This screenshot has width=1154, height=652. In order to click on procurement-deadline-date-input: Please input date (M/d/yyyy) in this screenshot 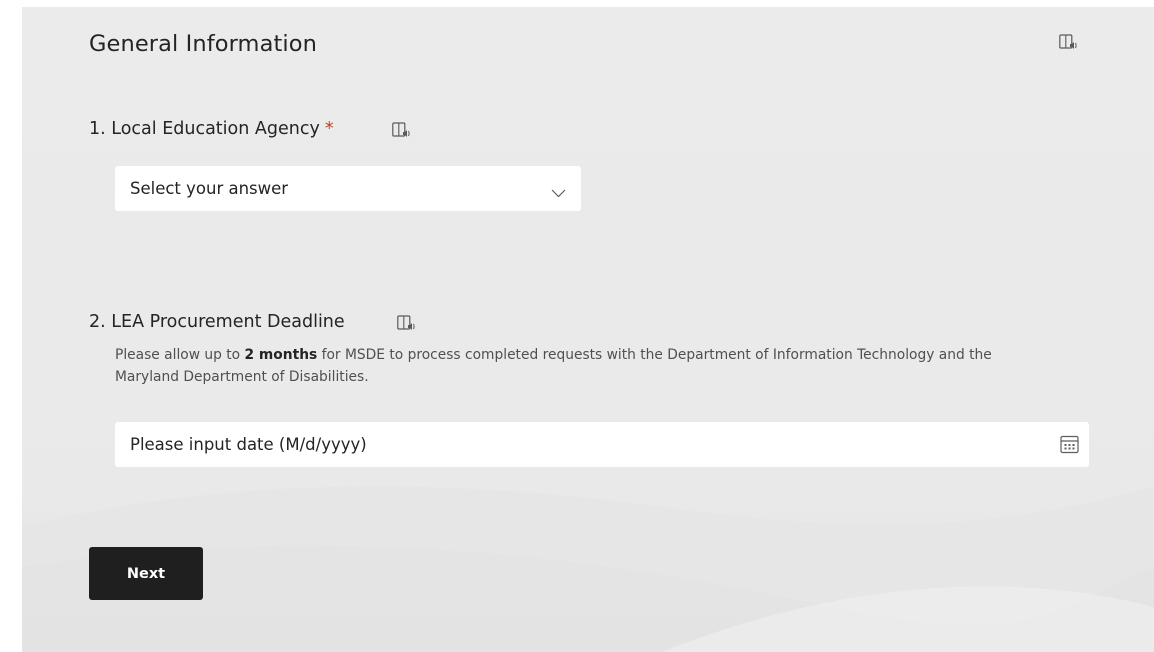, I will do `click(602, 444)`.